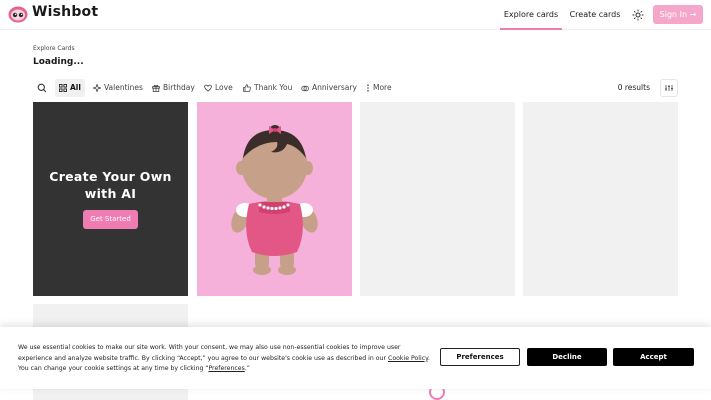 The image size is (711, 400). I want to click on sign-in-button: Sign In →, so click(678, 14).